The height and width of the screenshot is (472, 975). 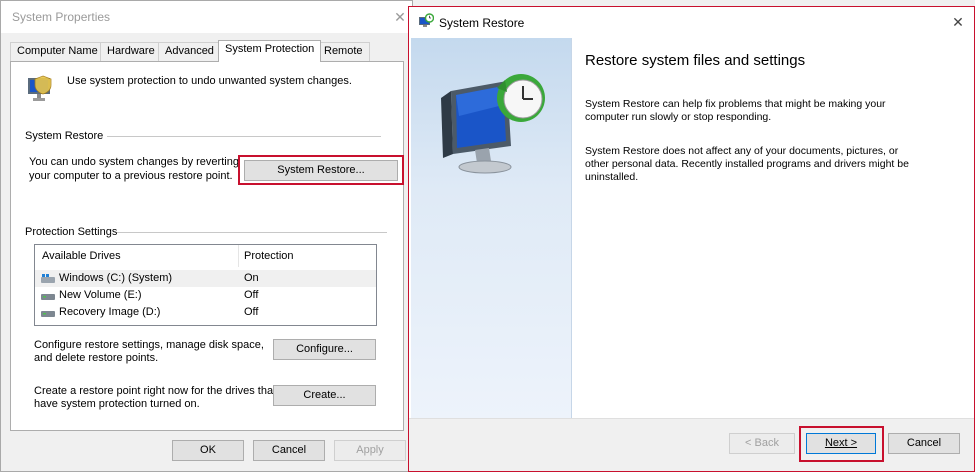 I want to click on table-row: New Volume (E:) Off, so click(x=205, y=295).